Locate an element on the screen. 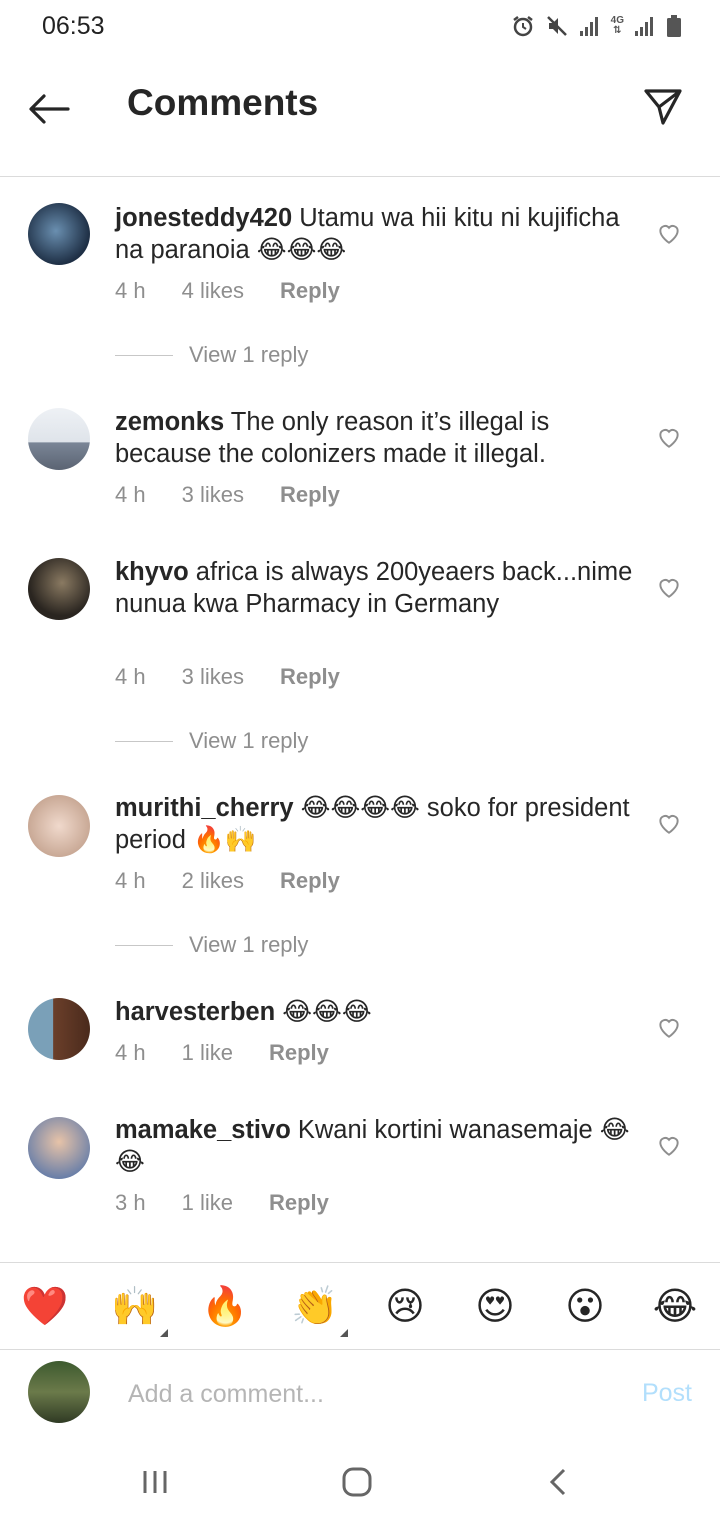  signal-icon is located at coordinates (590, 26).